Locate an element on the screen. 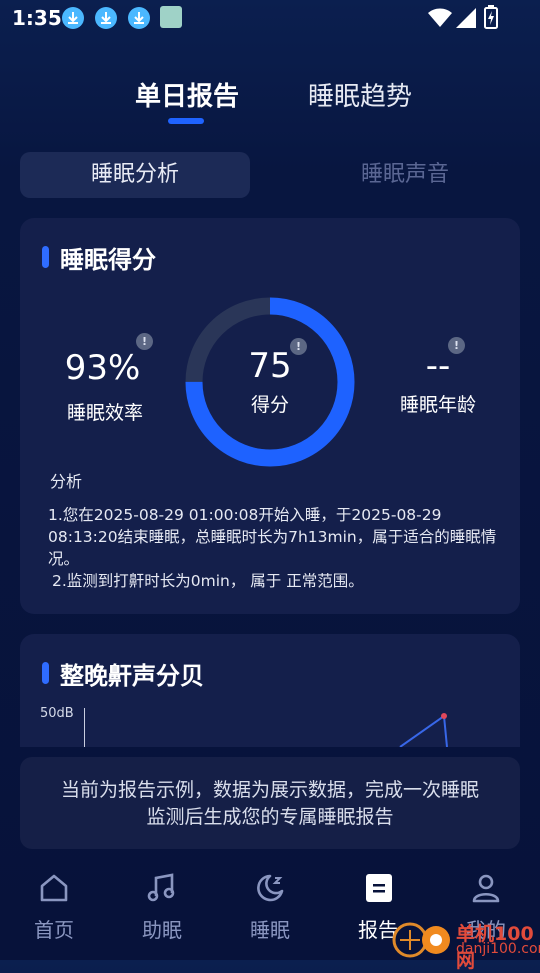 The image size is (540, 973). status-bar: 1:35 is located at coordinates (270, 18).